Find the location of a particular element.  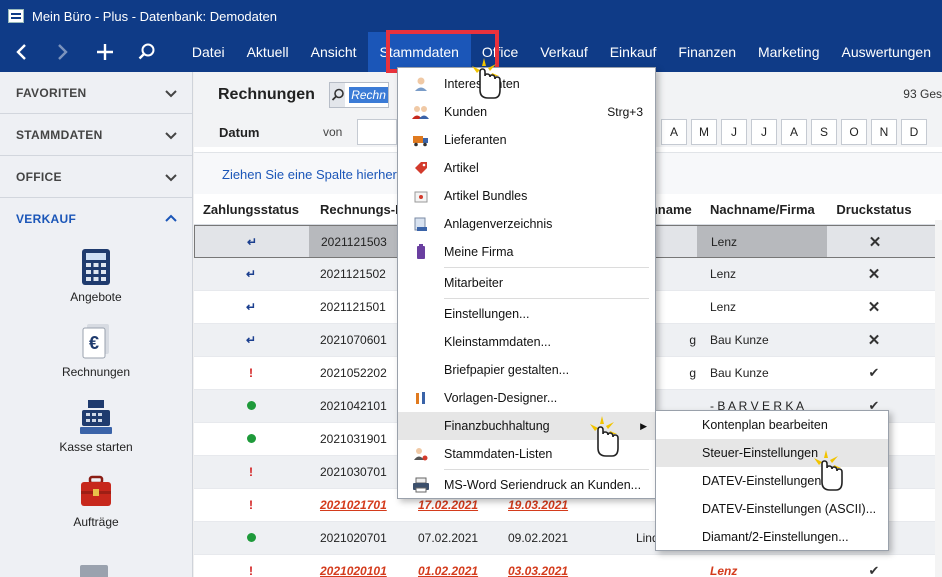

menu-finanzen: Finanzen is located at coordinates (707, 52).